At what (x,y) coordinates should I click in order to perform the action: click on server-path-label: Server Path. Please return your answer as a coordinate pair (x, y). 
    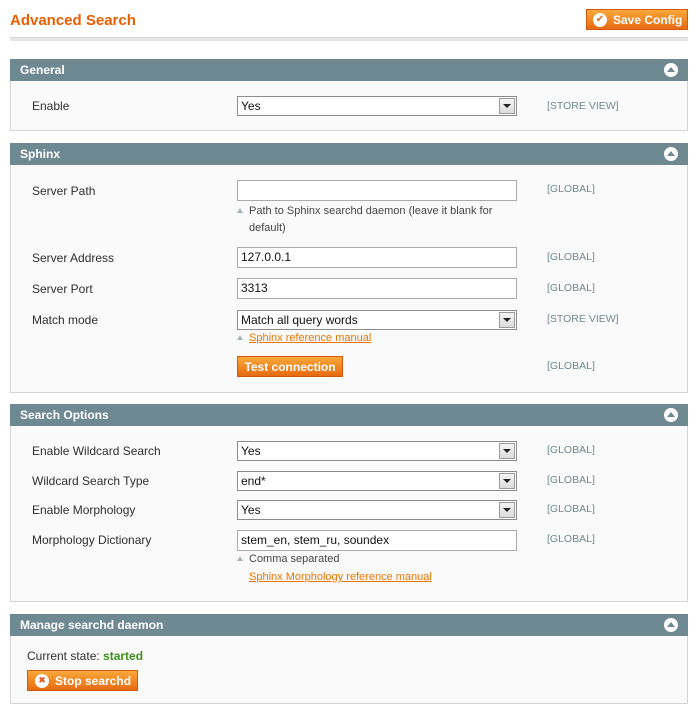
    Looking at the image, I should click on (64, 191).